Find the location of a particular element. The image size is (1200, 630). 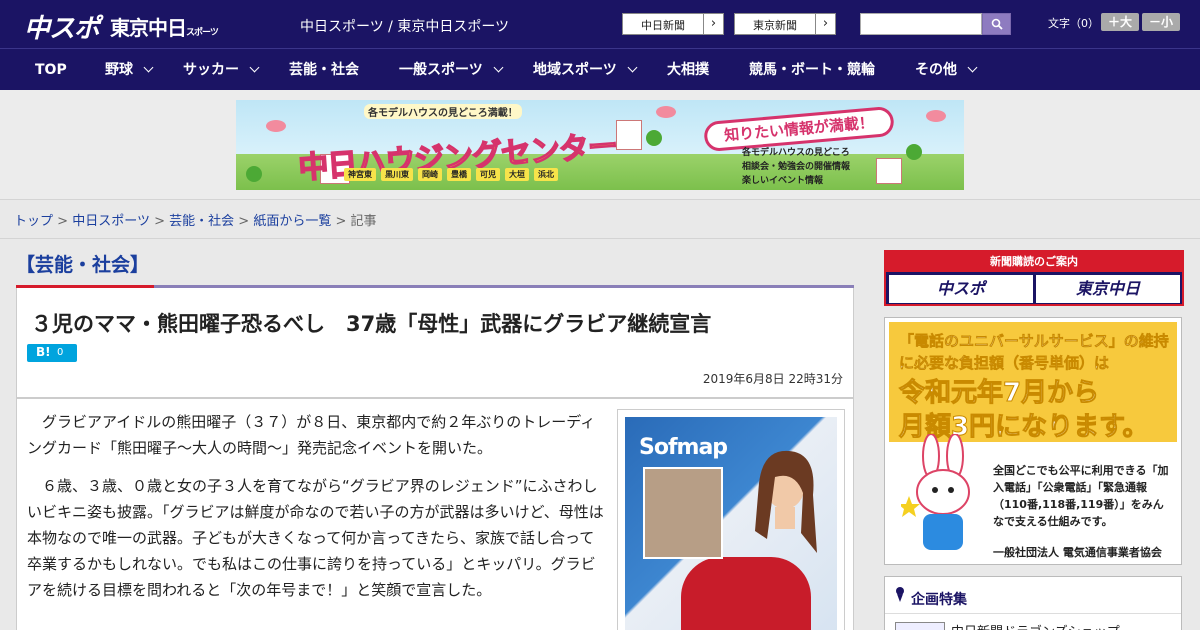

nav-item-soccer: サッカー is located at coordinates (221, 70).